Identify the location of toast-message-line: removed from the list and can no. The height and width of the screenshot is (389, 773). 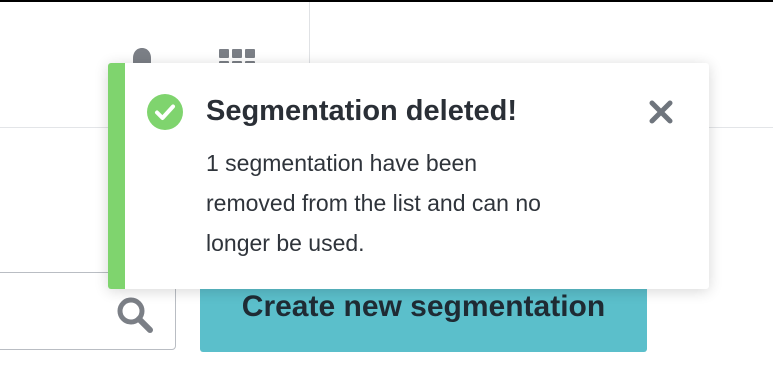
(373, 203).